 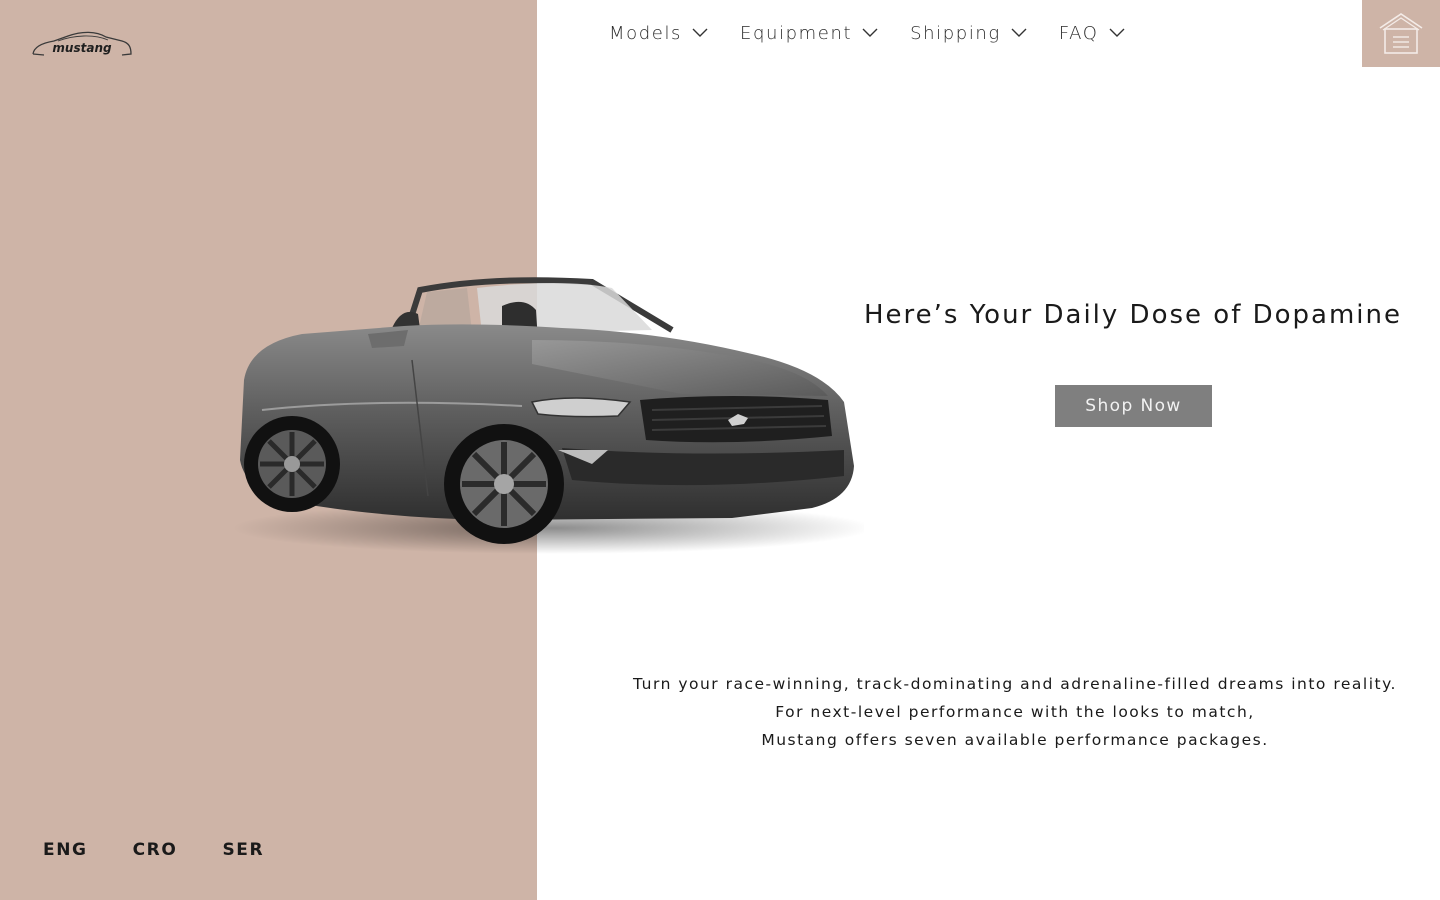 I want to click on language-option-cro: CRO, so click(x=155, y=850).